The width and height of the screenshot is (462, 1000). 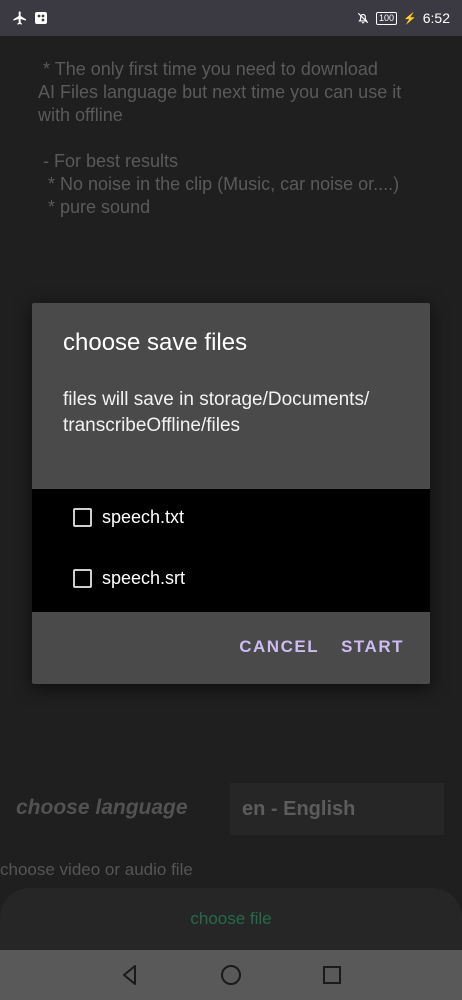 I want to click on status-right-icons: 100 ⚡ 6:52, so click(x=403, y=18).